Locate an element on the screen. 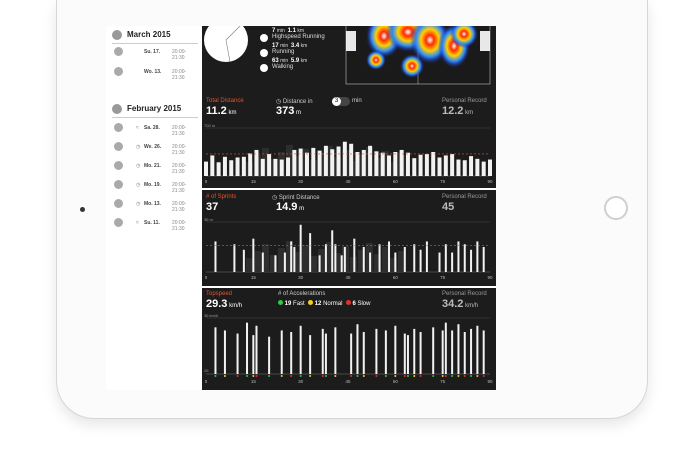 The width and height of the screenshot is (700, 475). session-item: Wo. 13. 20:00-21:30 is located at coordinates (155, 73).